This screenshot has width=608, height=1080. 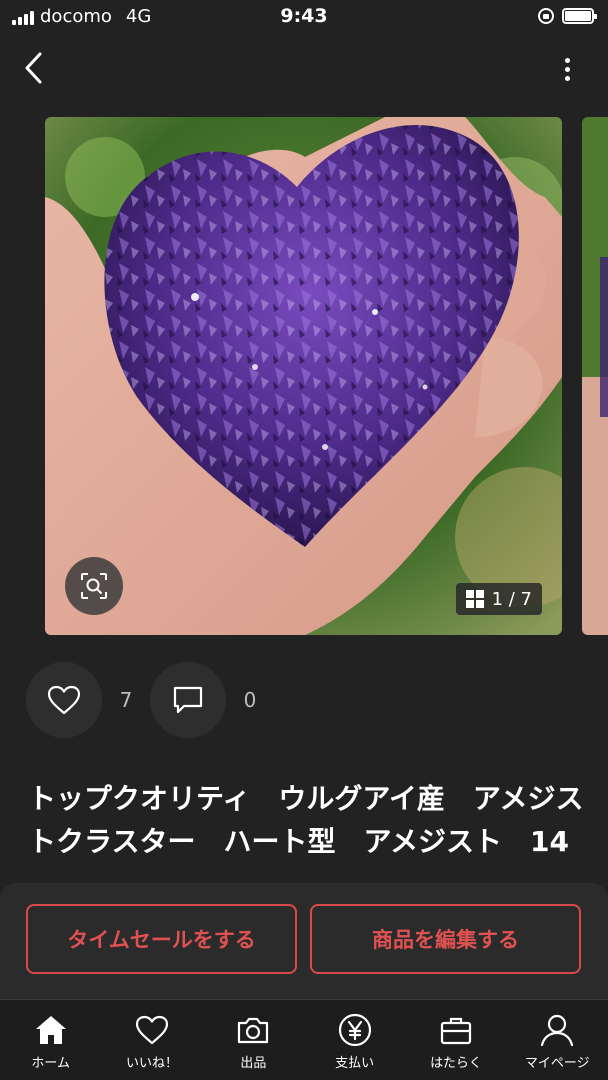 I want to click on tab-bar: ホーム いいね！ 出品 支払い はたらく マイページ, so click(x=304, y=1039).